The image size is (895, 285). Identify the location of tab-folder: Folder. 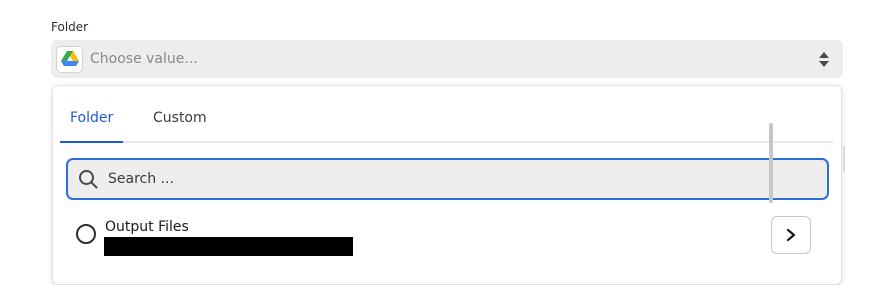
(91, 118).